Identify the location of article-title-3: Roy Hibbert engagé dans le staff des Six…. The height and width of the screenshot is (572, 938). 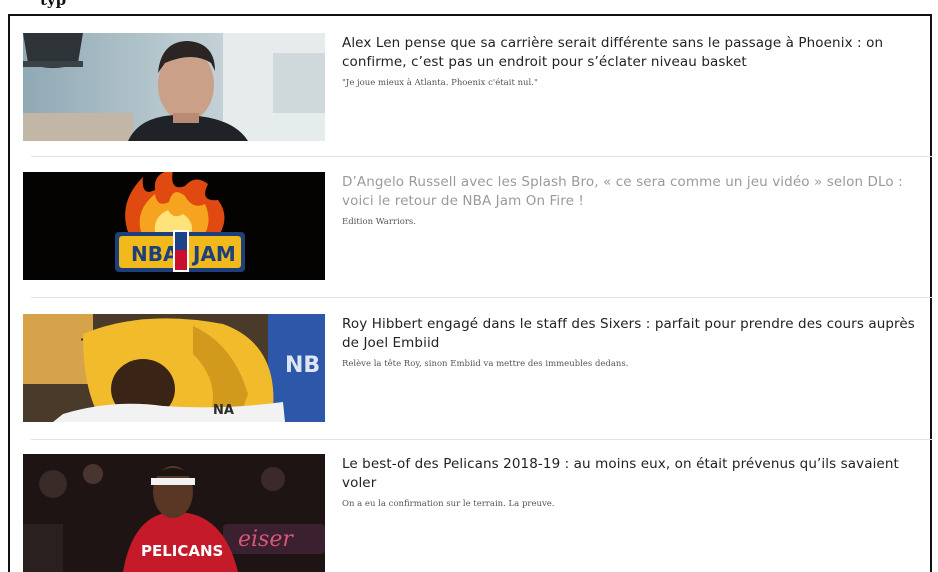
(634, 334).